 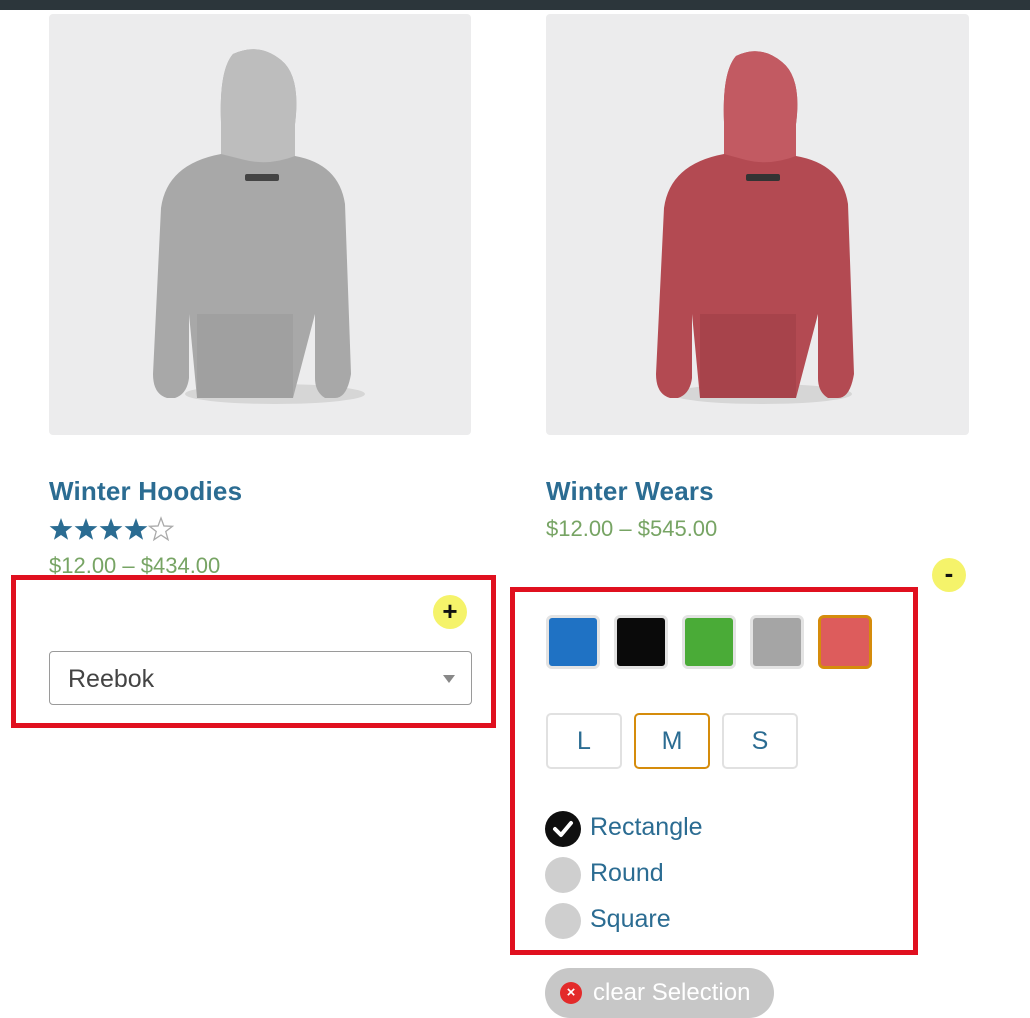 I want to click on size-option-m: M, so click(x=672, y=741).